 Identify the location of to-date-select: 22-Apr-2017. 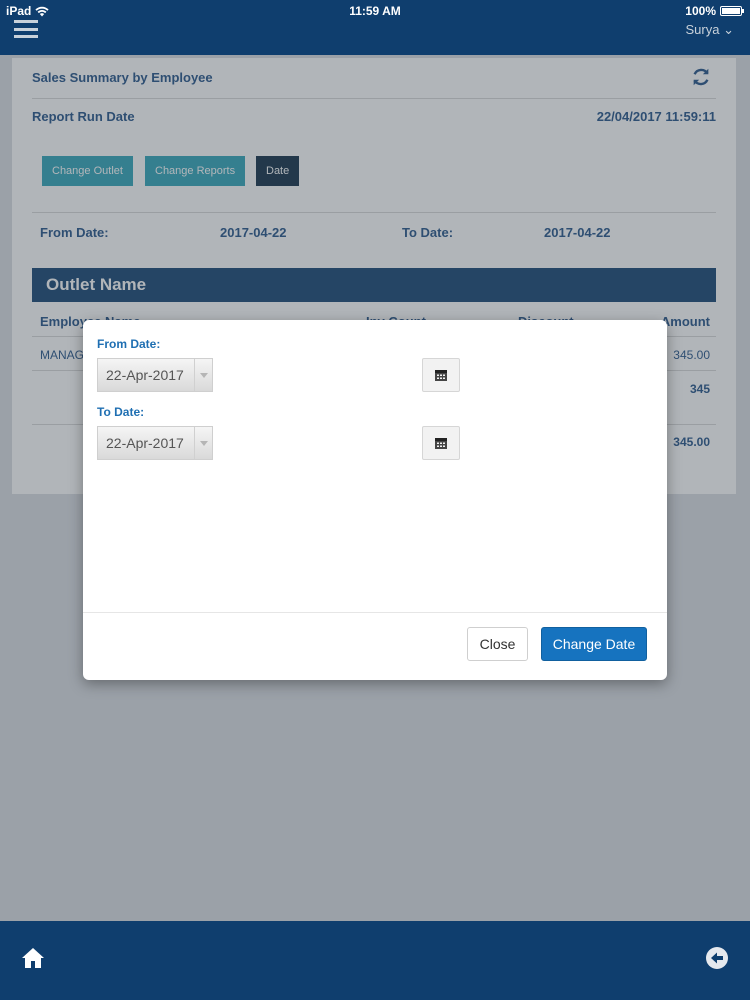
(155, 443).